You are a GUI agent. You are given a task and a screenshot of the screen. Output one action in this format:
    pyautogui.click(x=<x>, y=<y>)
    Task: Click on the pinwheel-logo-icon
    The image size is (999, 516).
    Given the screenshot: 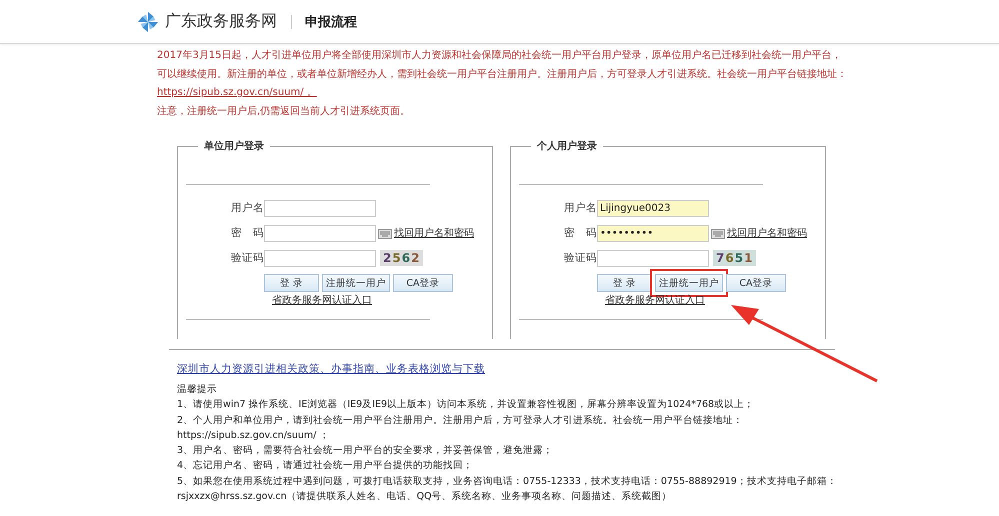 What is the action you would take?
    pyautogui.click(x=148, y=21)
    